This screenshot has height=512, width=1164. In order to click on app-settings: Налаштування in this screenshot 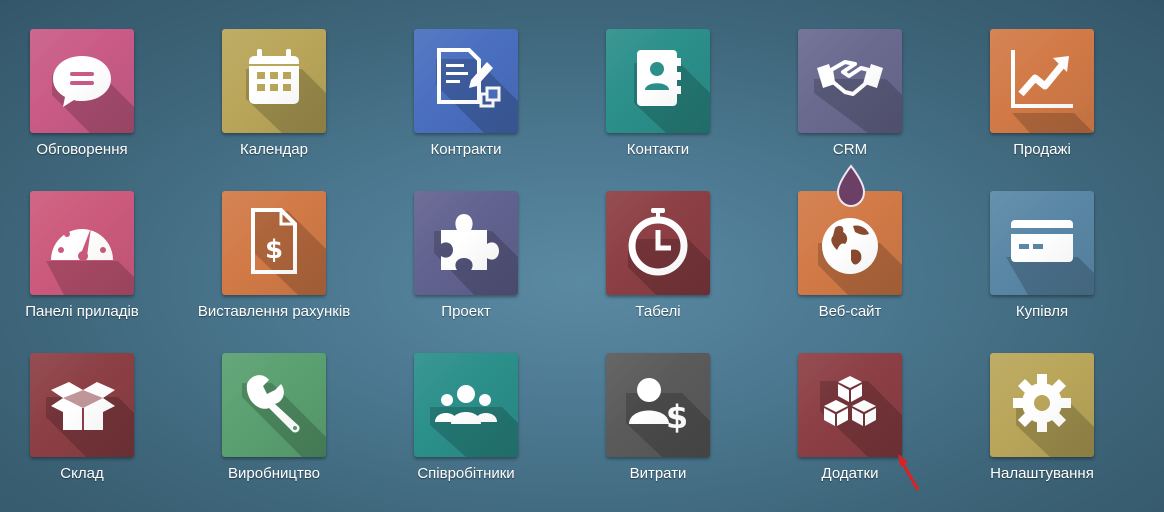, I will do `click(1042, 417)`.